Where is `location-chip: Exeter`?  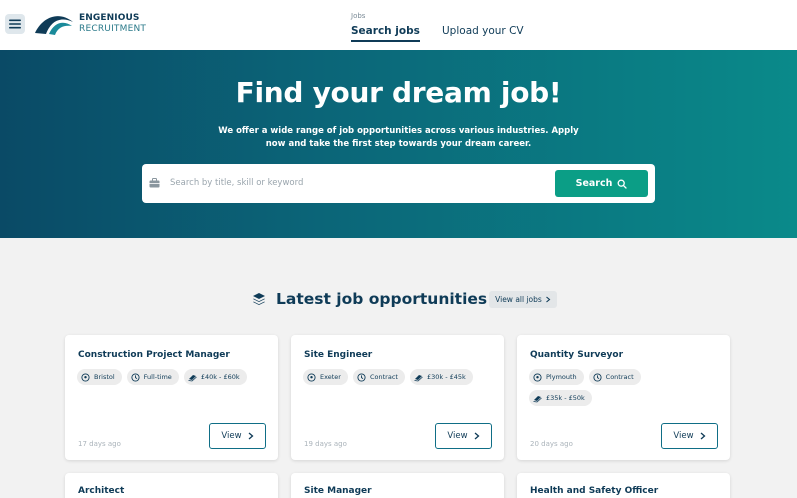
location-chip: Exeter is located at coordinates (325, 377).